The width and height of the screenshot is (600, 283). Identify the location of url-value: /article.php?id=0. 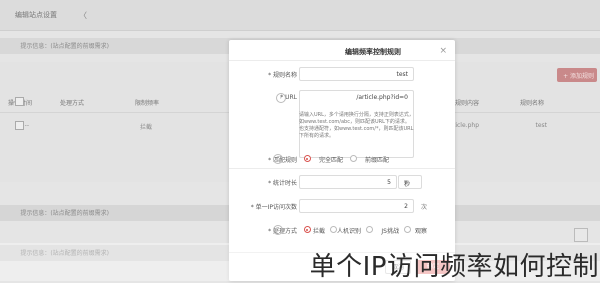
(382, 97).